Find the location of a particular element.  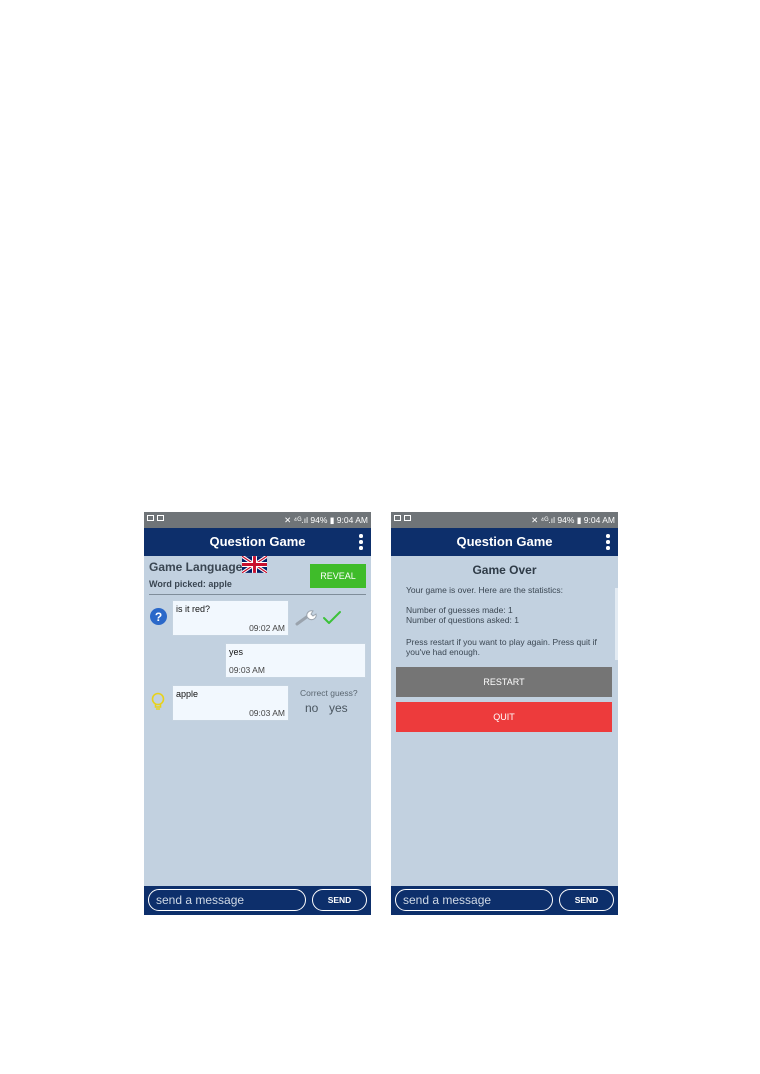

word-picked-label: Word picked: apple is located at coordinates (190, 584).